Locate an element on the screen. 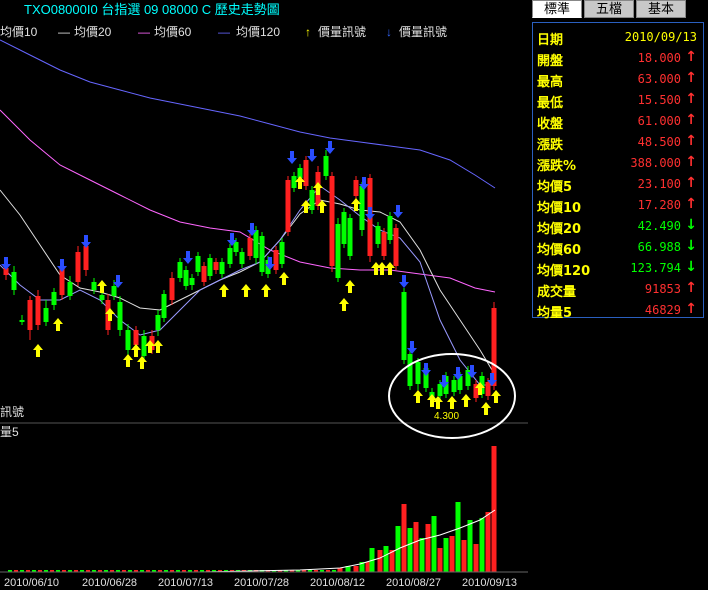 This screenshot has height=590, width=708. legend-ma10: 均價10 is located at coordinates (19, 32).